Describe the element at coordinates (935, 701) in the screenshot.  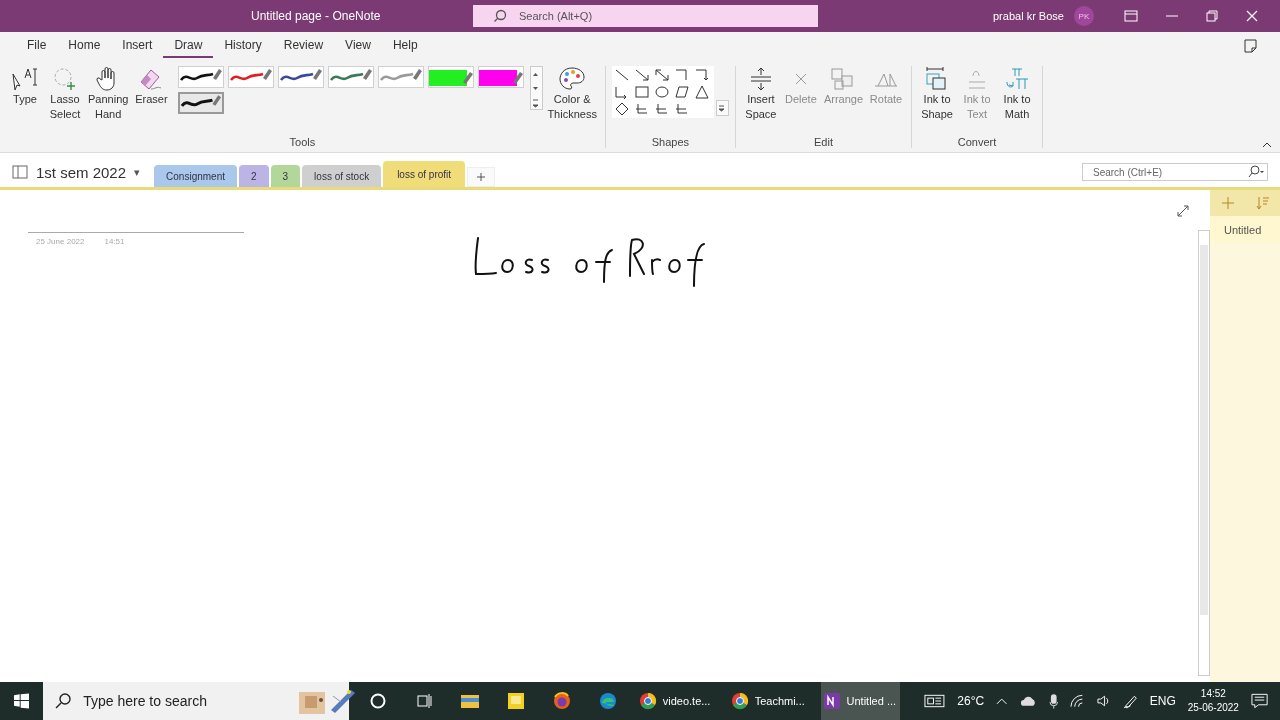
I see `weather-icon` at that location.